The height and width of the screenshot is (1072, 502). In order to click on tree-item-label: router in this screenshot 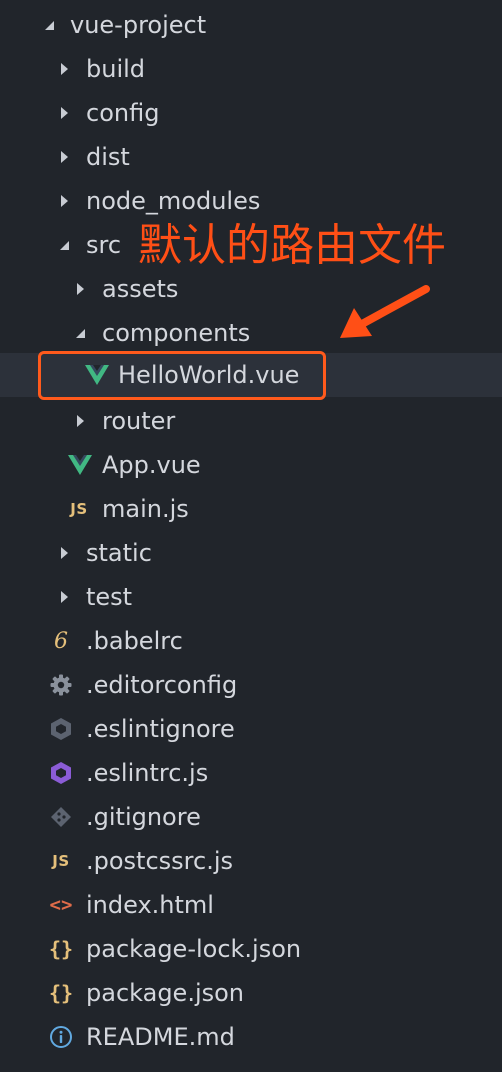, I will do `click(139, 421)`.